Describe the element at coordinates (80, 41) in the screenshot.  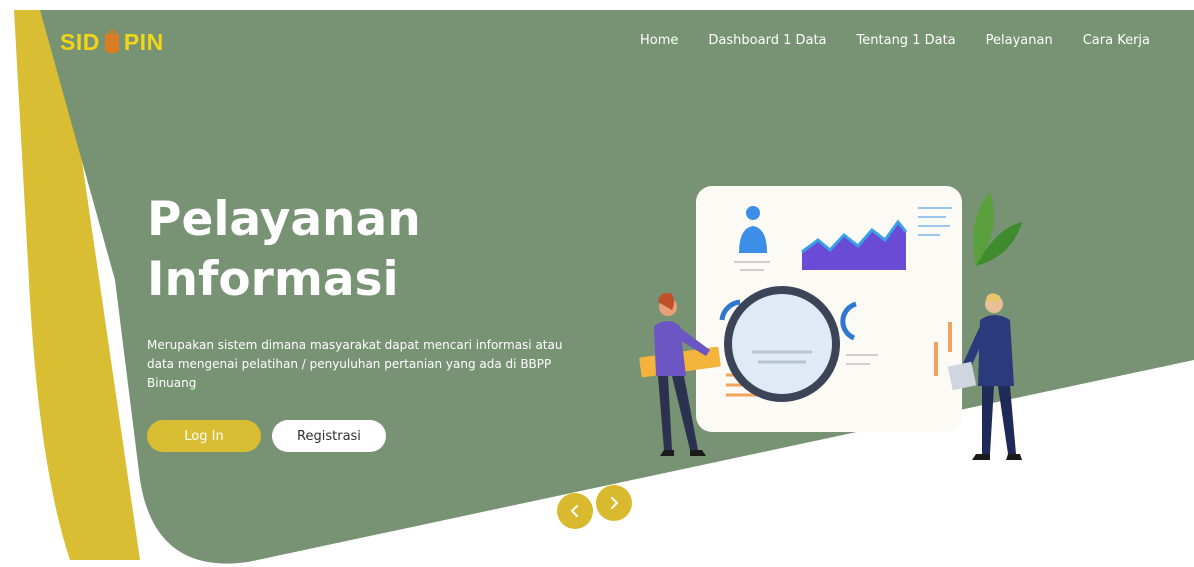
I see `logo-text-left: SID` at that location.